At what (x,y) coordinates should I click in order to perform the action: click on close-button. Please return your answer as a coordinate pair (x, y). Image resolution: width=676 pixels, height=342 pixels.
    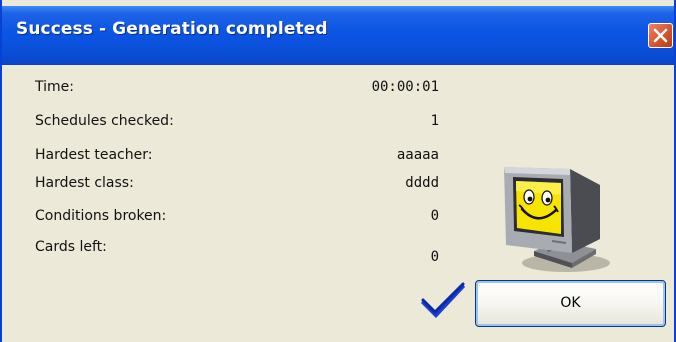
    Looking at the image, I should click on (660, 35).